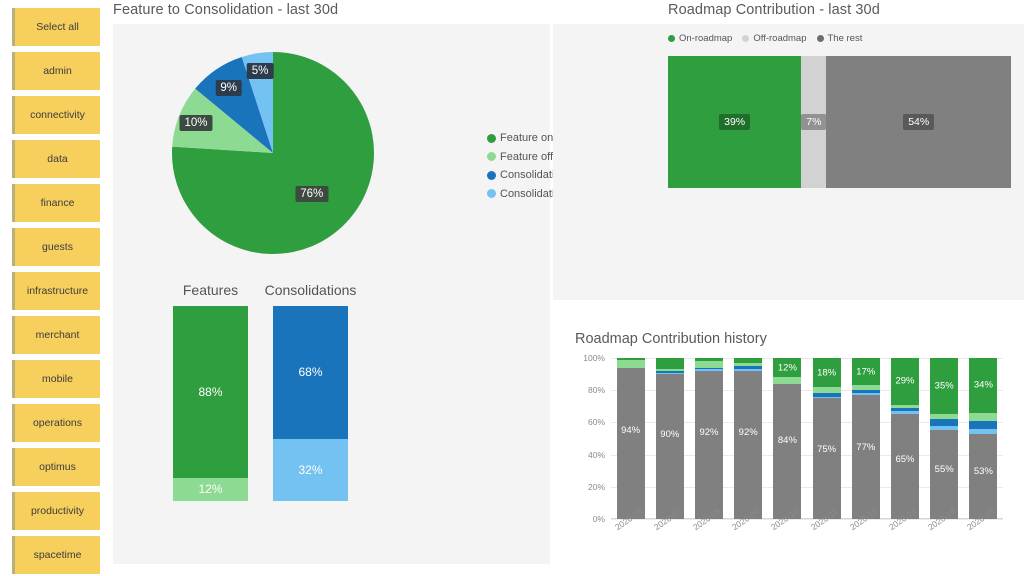 This screenshot has height=576, width=1024. I want to click on slicer-item-operations: operations, so click(56, 423).